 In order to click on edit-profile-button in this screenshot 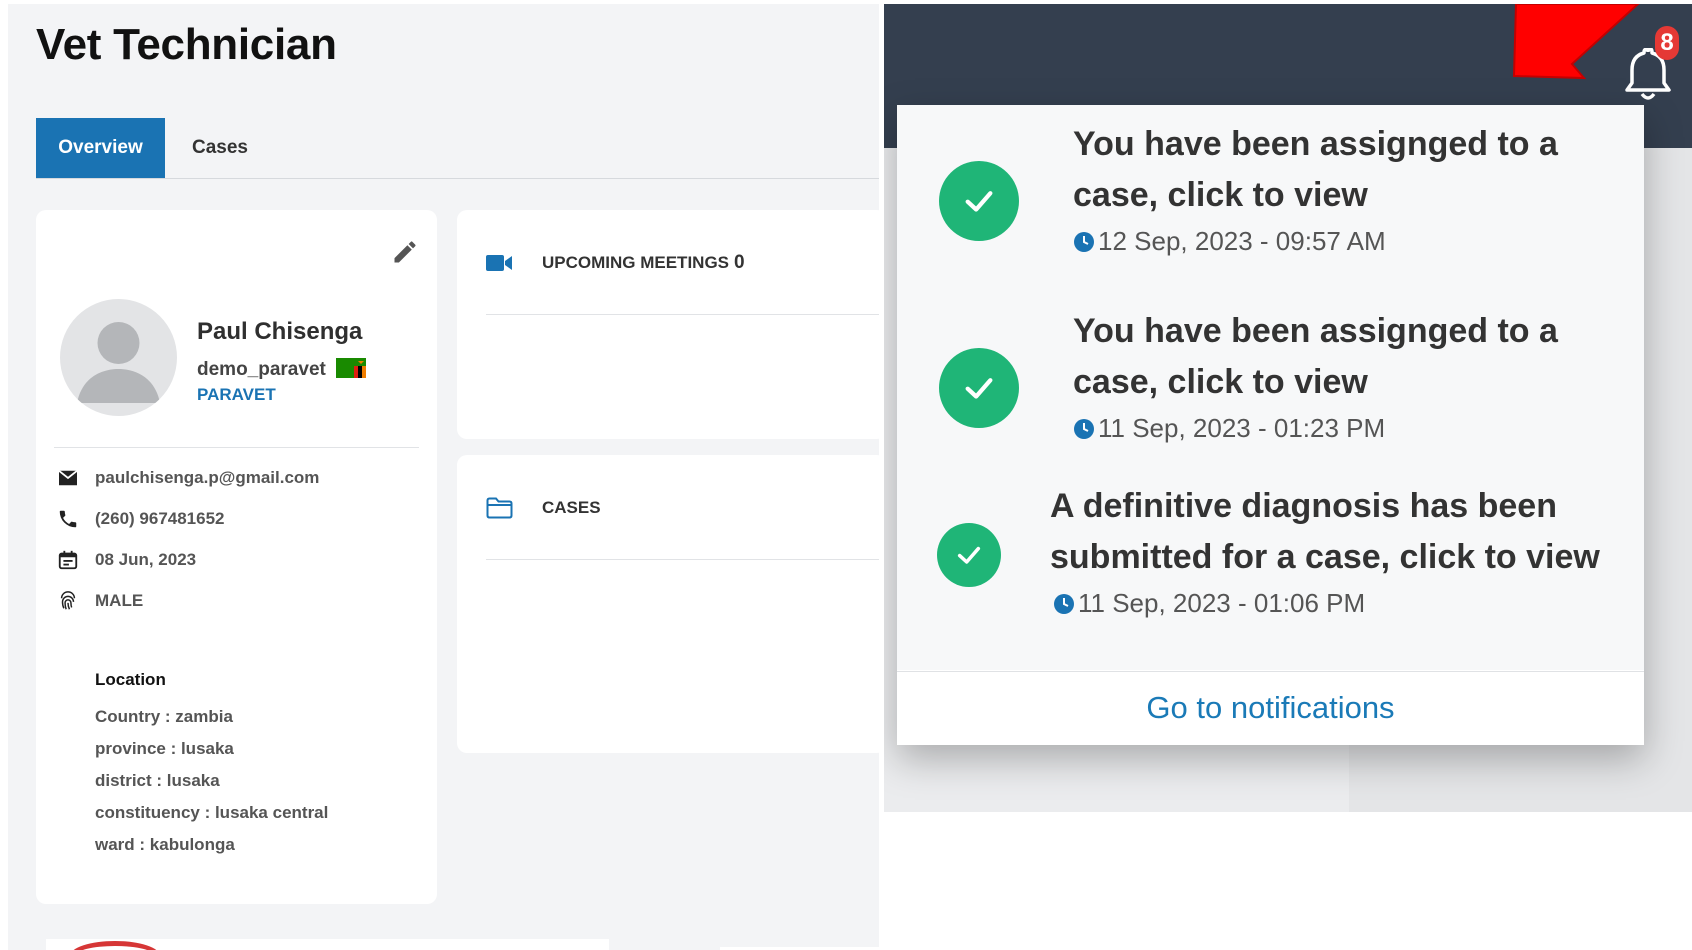, I will do `click(405, 252)`.